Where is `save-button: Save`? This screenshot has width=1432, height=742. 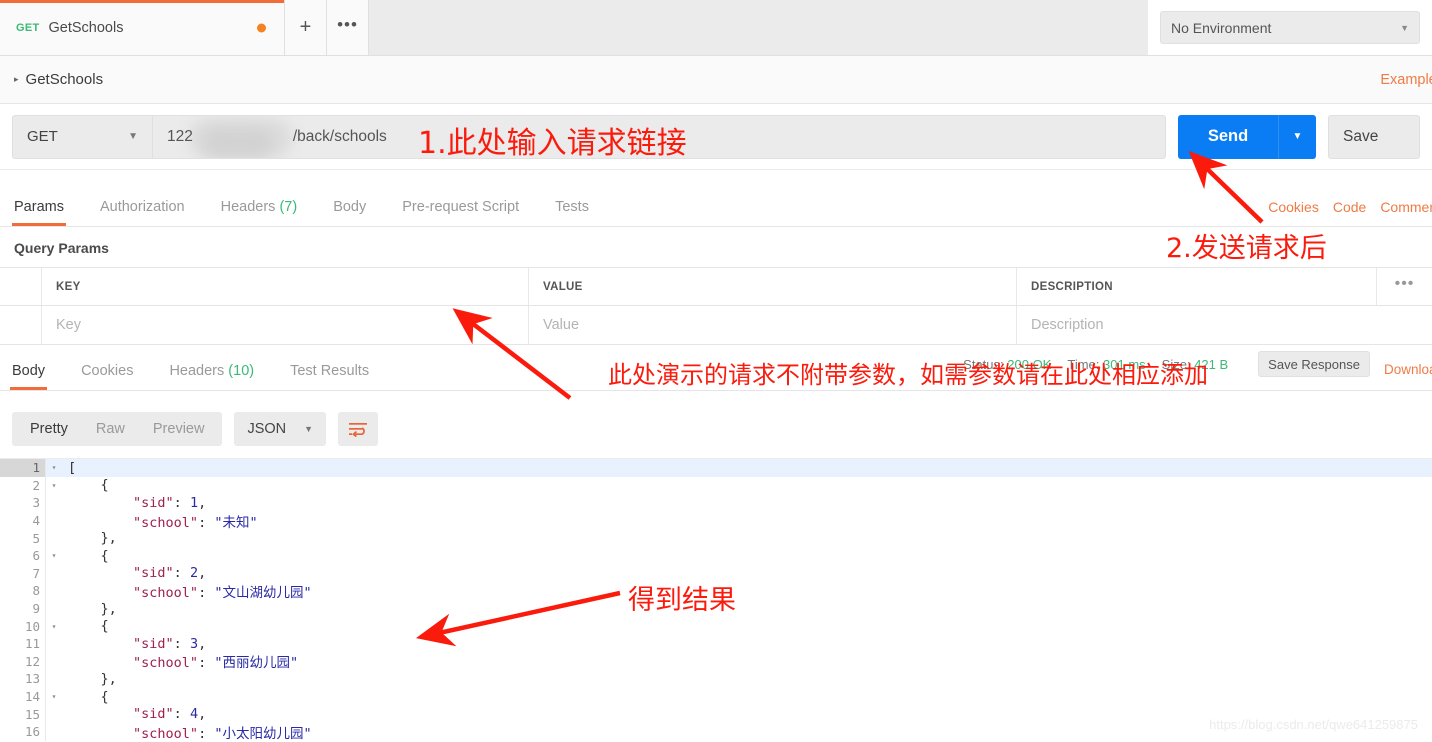
save-button: Save is located at coordinates (1374, 136).